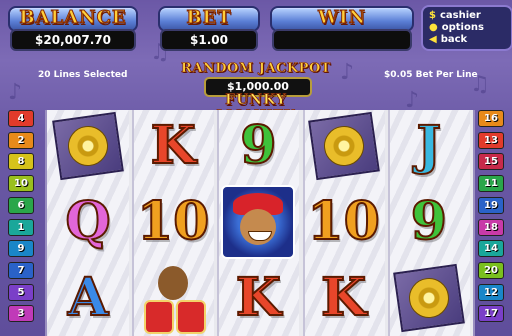 The height and width of the screenshot is (336, 512). I want to click on side-menu: $ cashier ● options ◀ back, so click(466, 28).